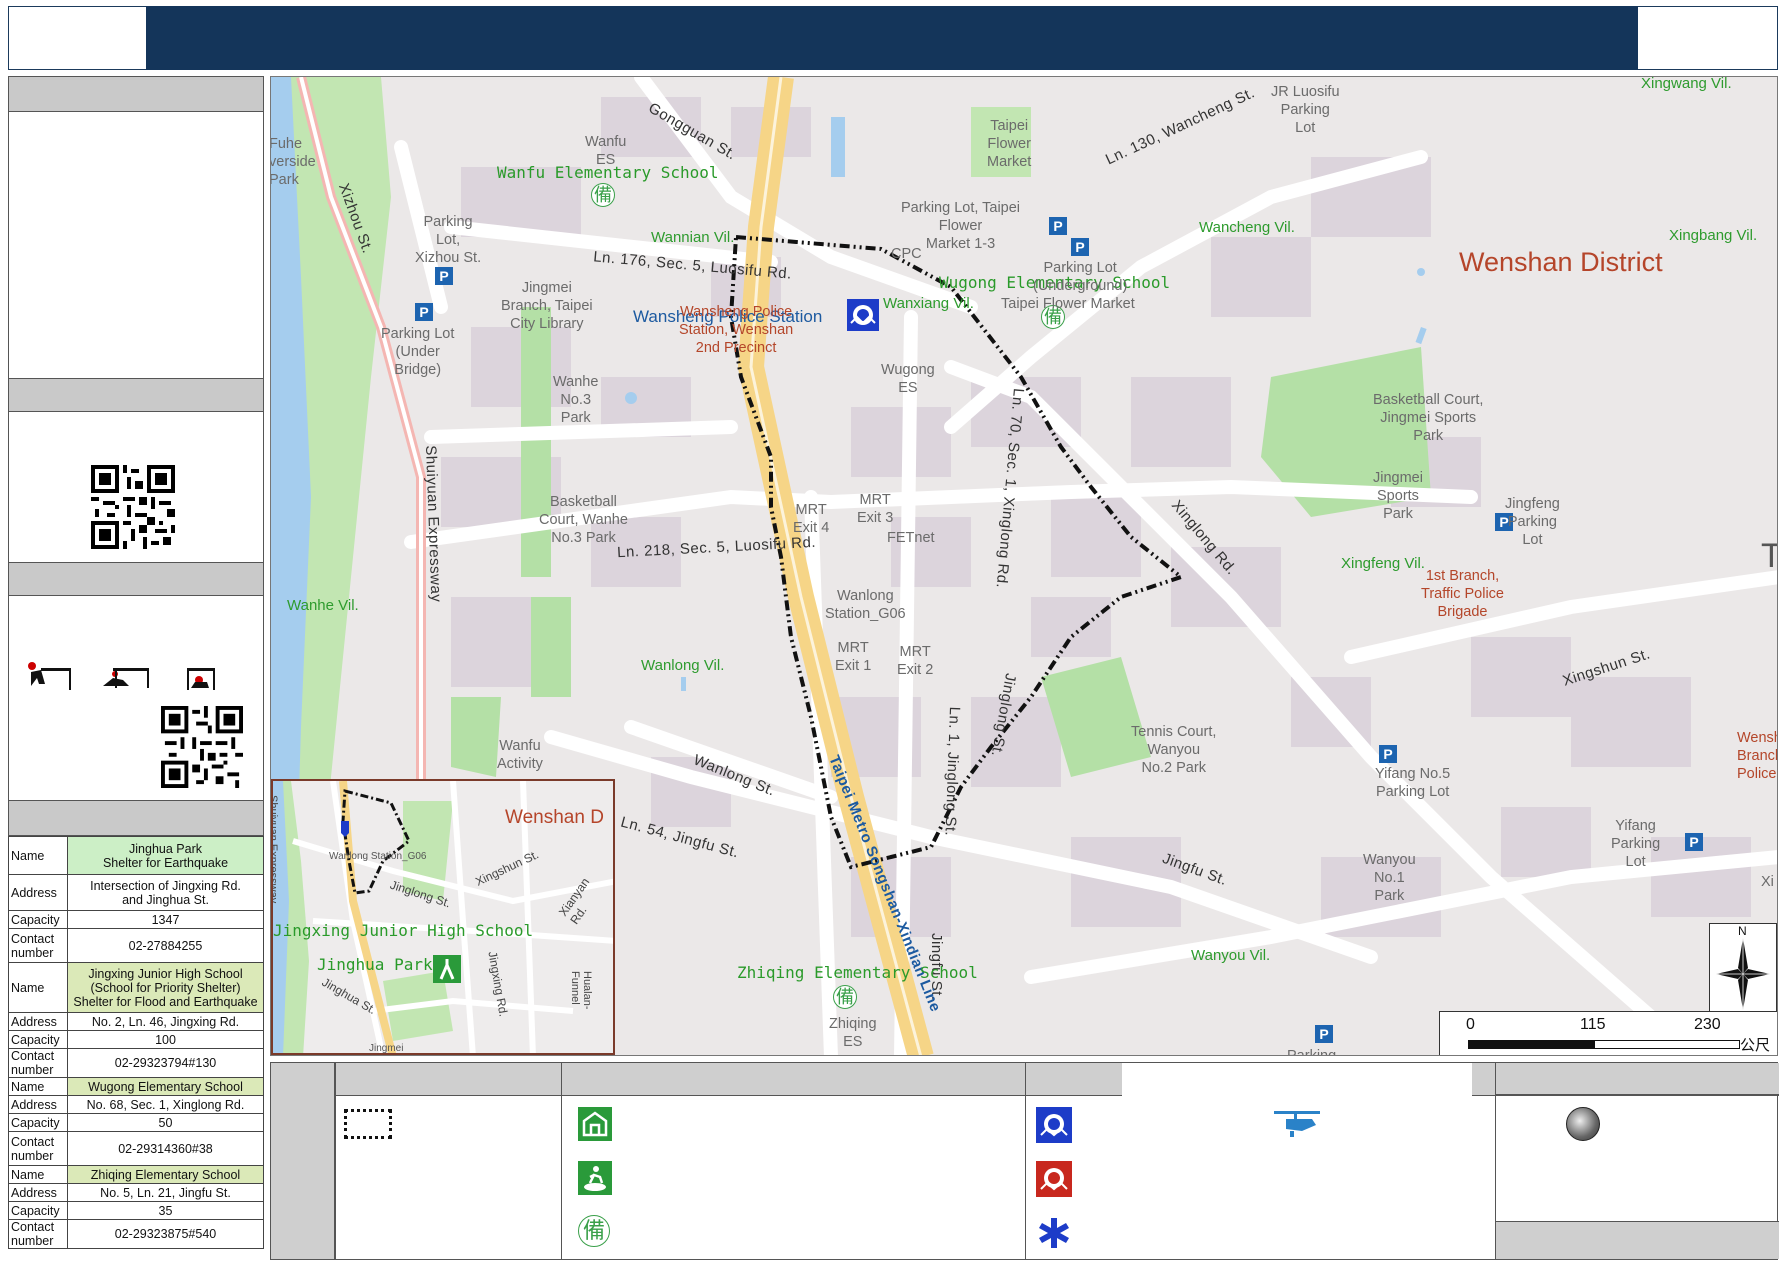 This screenshot has width=1786, height=1263. What do you see at coordinates (908, 379) in the screenshot?
I see `place-label: Wugong ES` at bounding box center [908, 379].